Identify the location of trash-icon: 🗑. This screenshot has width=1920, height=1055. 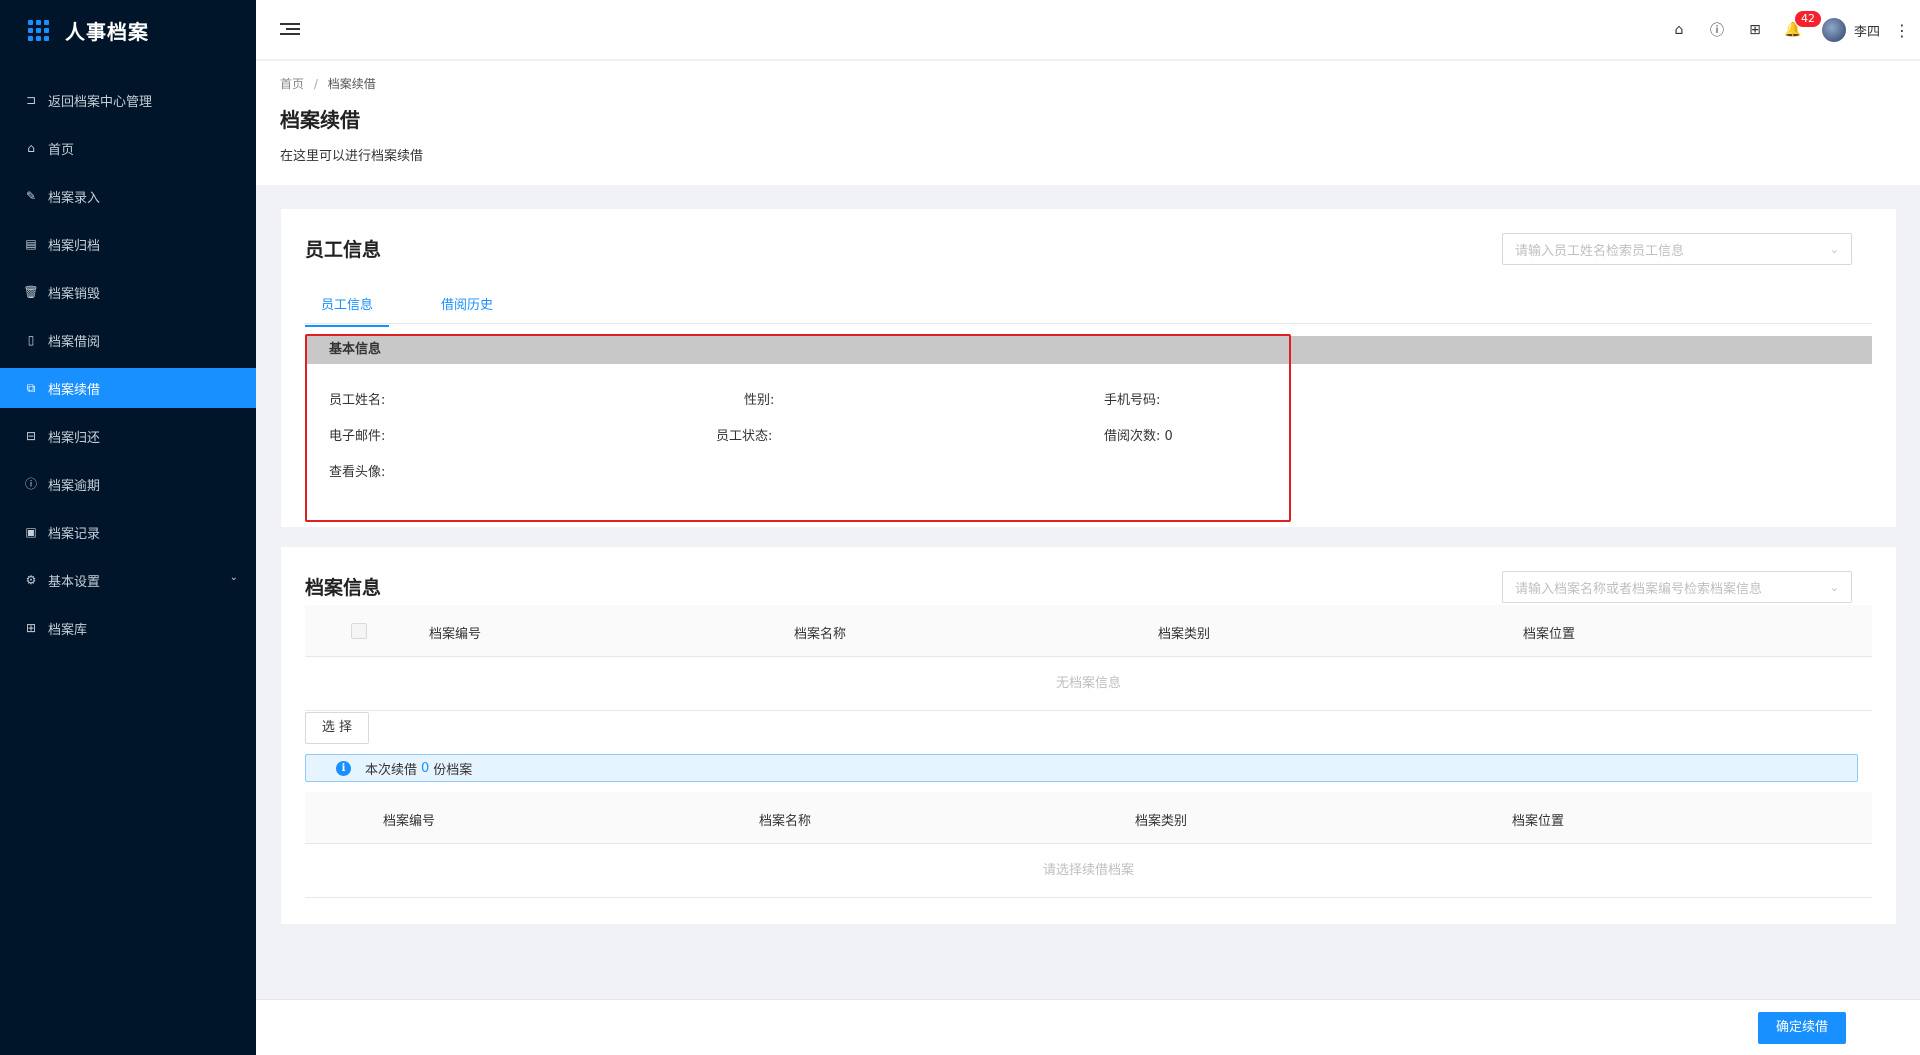
(31, 292).